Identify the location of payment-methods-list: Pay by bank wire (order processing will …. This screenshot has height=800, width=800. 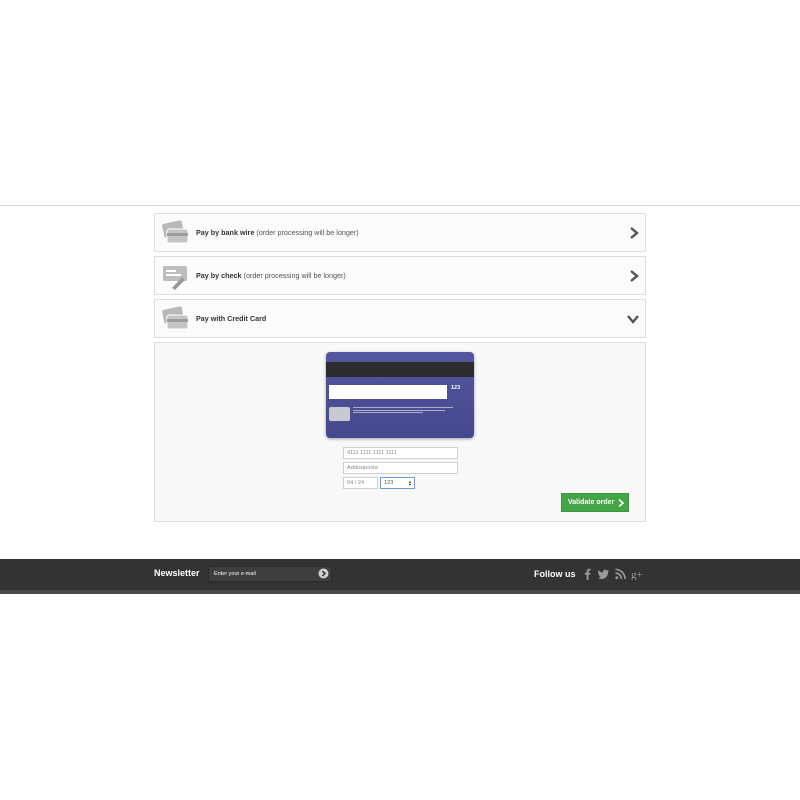
(400, 277).